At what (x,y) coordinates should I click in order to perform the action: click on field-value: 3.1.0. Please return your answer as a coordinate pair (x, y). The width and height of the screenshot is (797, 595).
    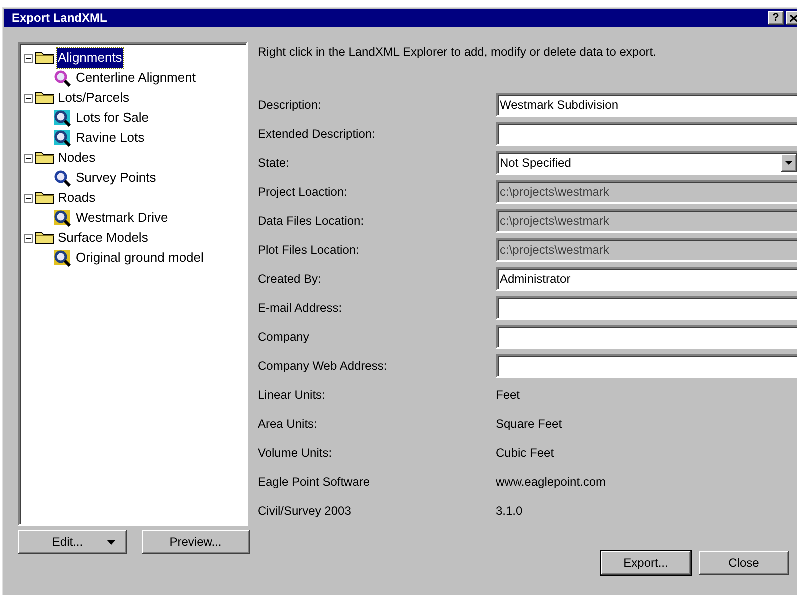
    Looking at the image, I should click on (509, 511).